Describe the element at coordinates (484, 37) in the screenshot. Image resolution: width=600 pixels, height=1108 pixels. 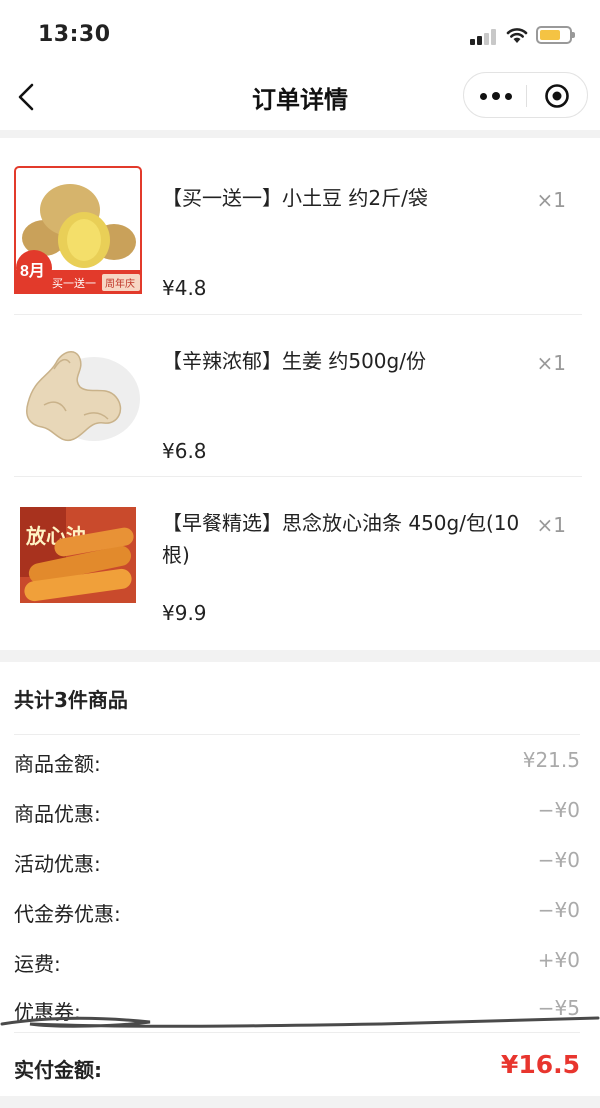
I see `signal-icon` at that location.